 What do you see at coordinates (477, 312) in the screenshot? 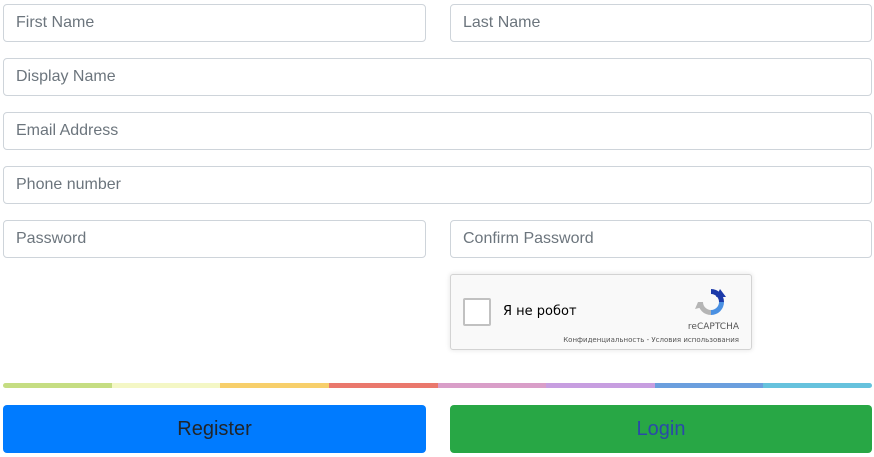
I see `recaptcha-checkbox` at bounding box center [477, 312].